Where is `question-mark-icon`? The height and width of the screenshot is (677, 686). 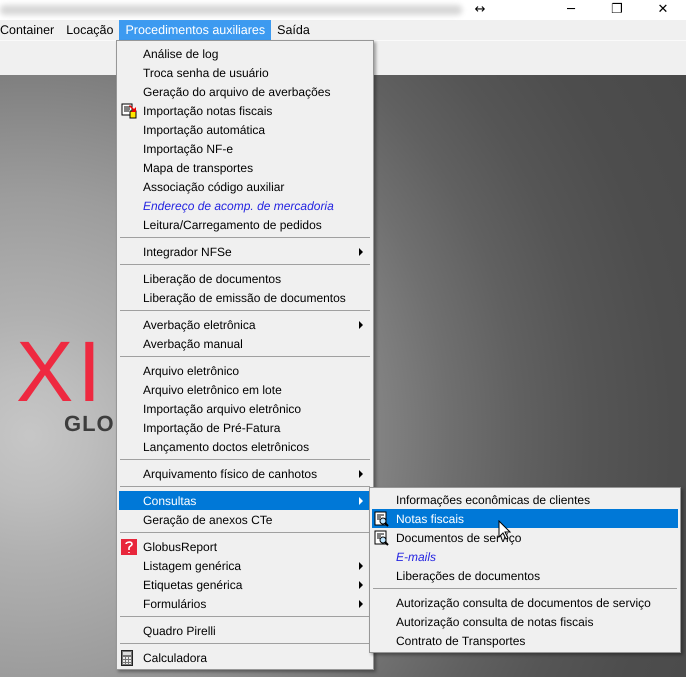 question-mark-icon is located at coordinates (129, 546).